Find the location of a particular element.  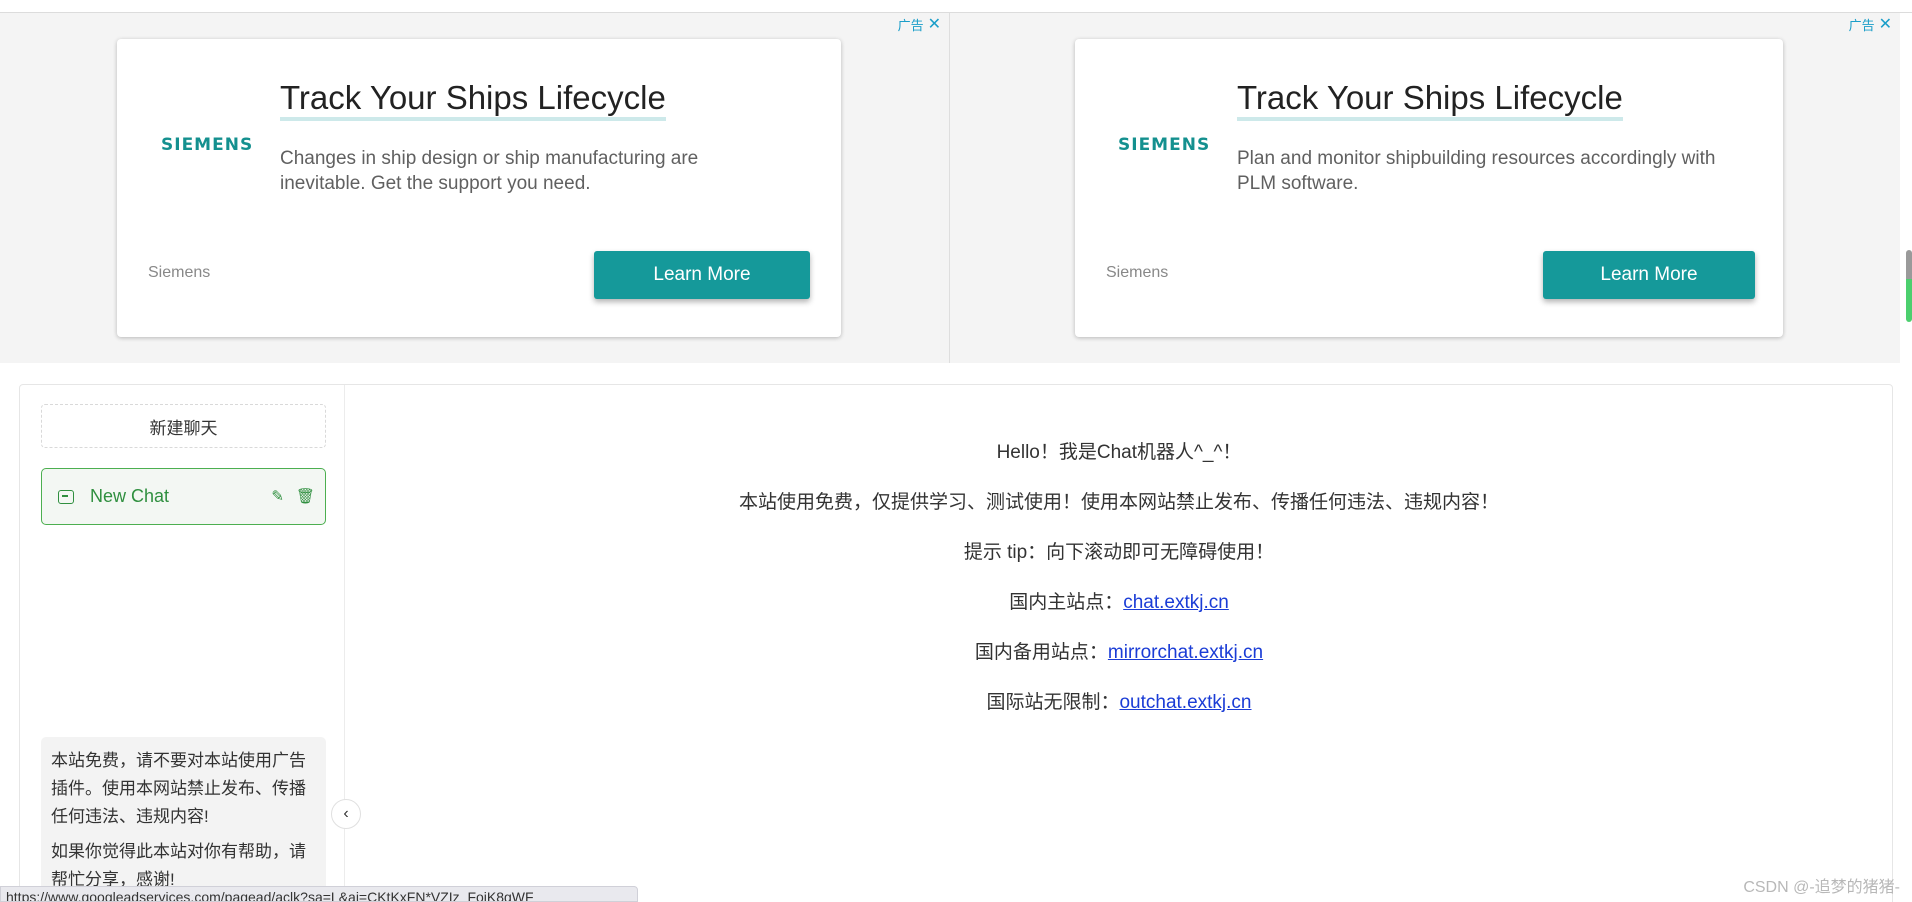

scroll-tip: 提示 tip：向下滚动即可无障碍使用！ is located at coordinates (1119, 552).